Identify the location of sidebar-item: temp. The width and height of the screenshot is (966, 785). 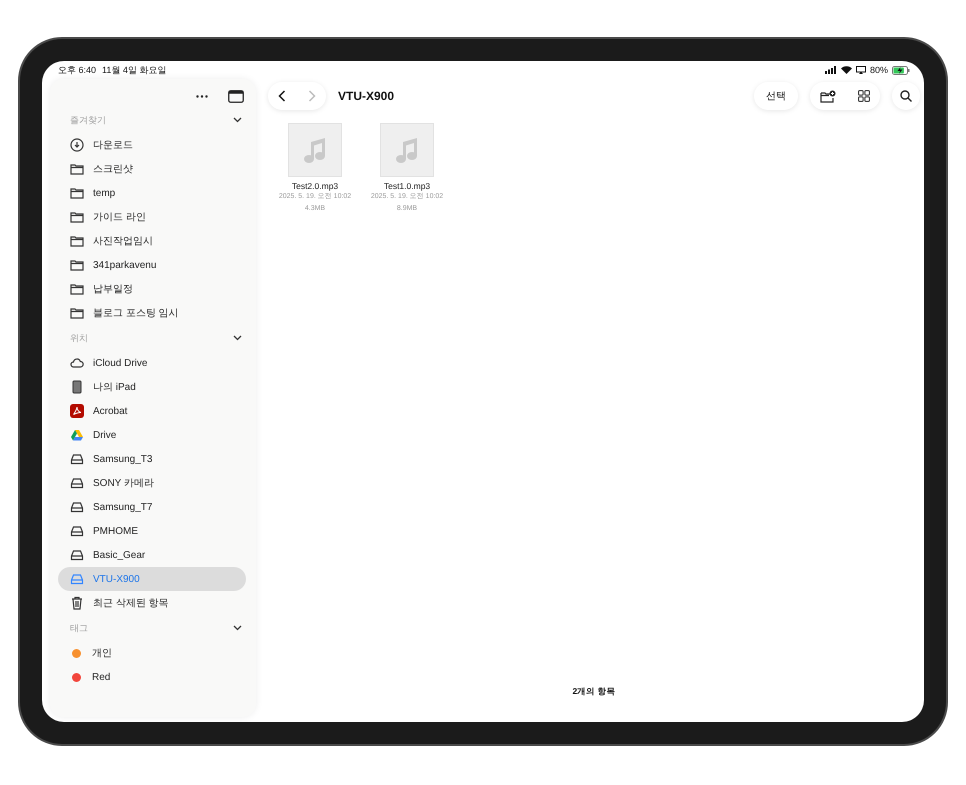
(152, 193).